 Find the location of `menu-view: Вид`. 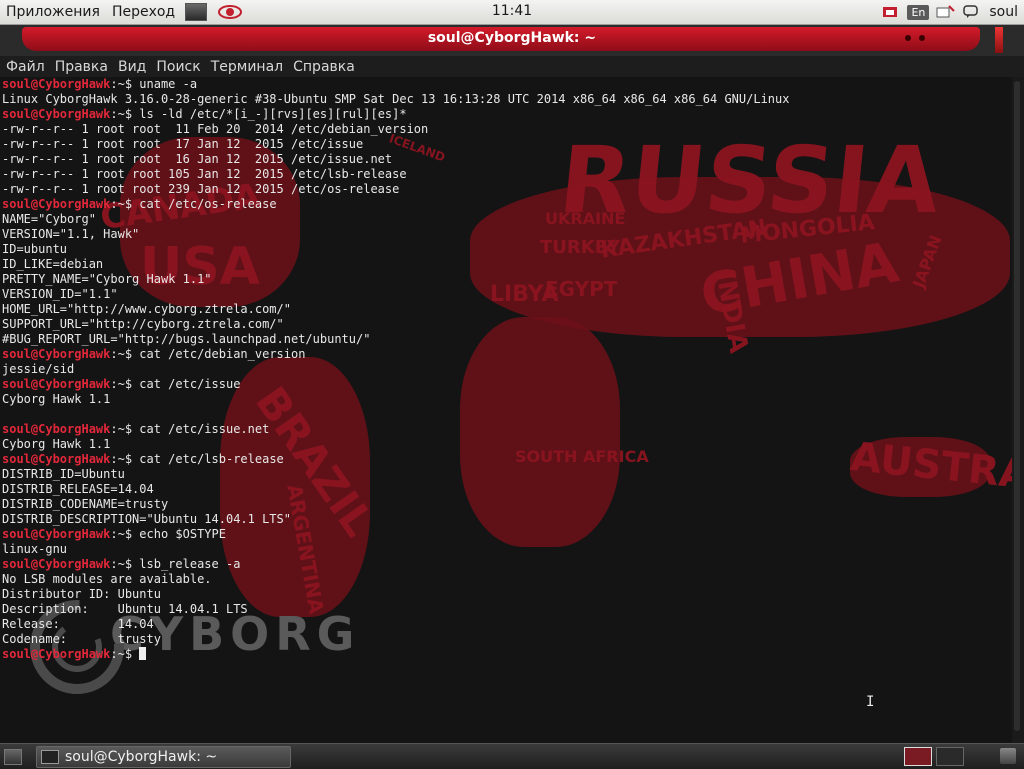

menu-view: Вид is located at coordinates (132, 67).